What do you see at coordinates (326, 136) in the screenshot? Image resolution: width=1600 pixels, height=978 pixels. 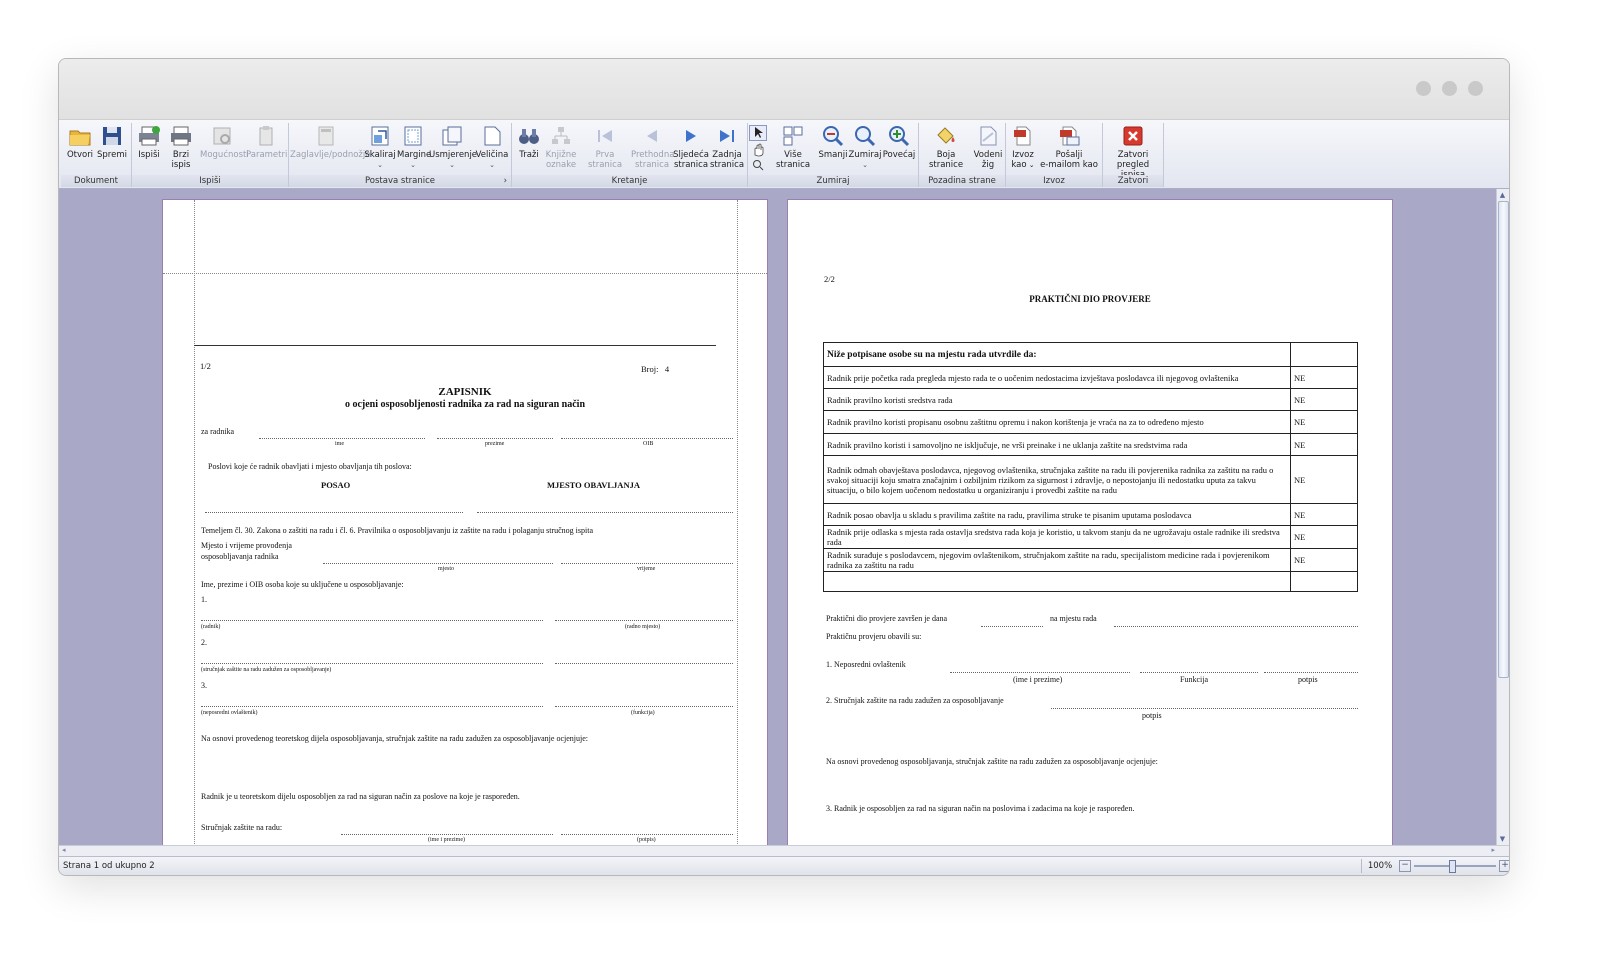 I see `header-footer-icon` at bounding box center [326, 136].